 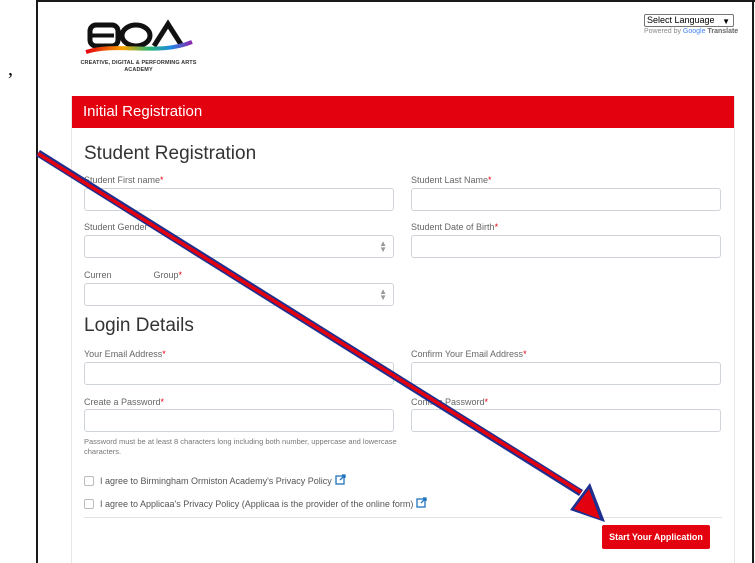 I want to click on dob-input, so click(x=566, y=246).